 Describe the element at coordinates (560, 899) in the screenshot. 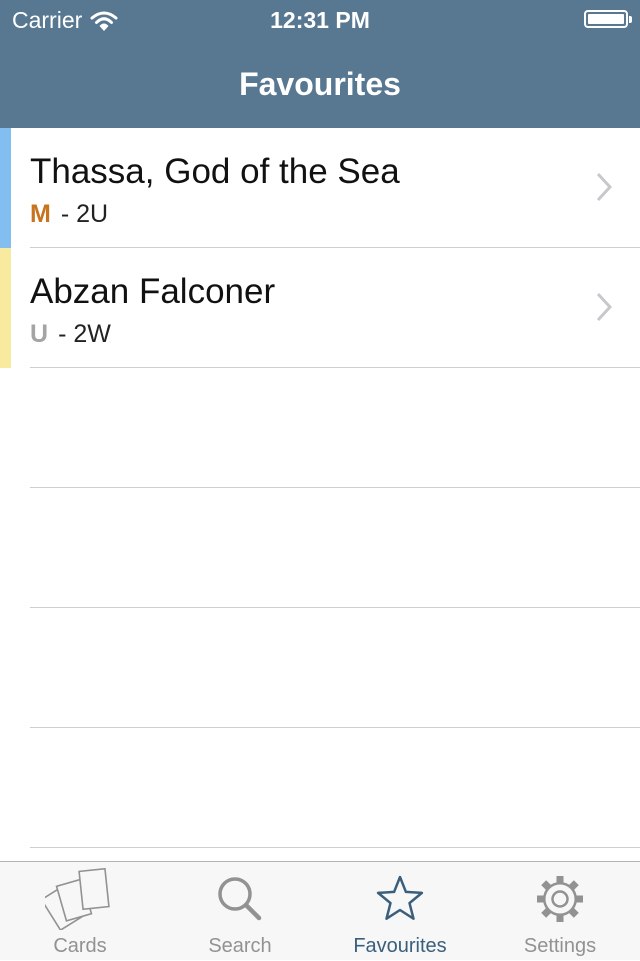

I see `gear-icon` at that location.